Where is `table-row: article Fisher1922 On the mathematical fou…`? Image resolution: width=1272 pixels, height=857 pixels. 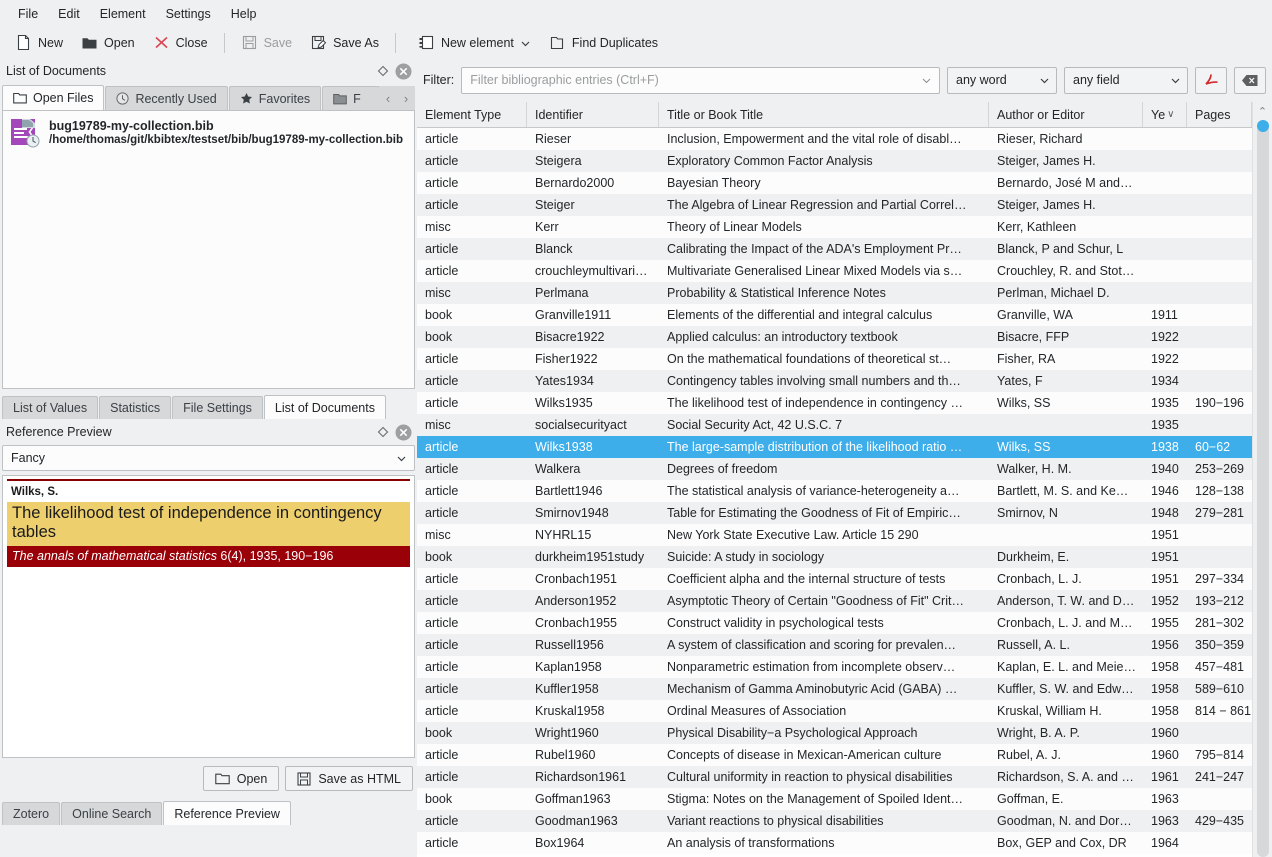 table-row: article Fisher1922 On the mathematical fou… is located at coordinates (844, 359).